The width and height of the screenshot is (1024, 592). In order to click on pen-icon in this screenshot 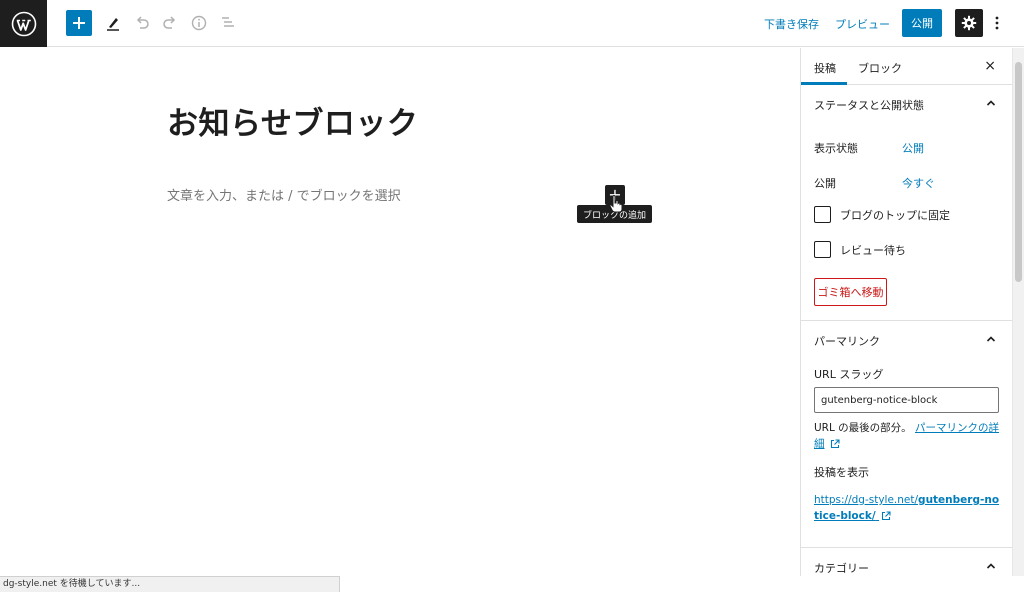, I will do `click(113, 24)`.